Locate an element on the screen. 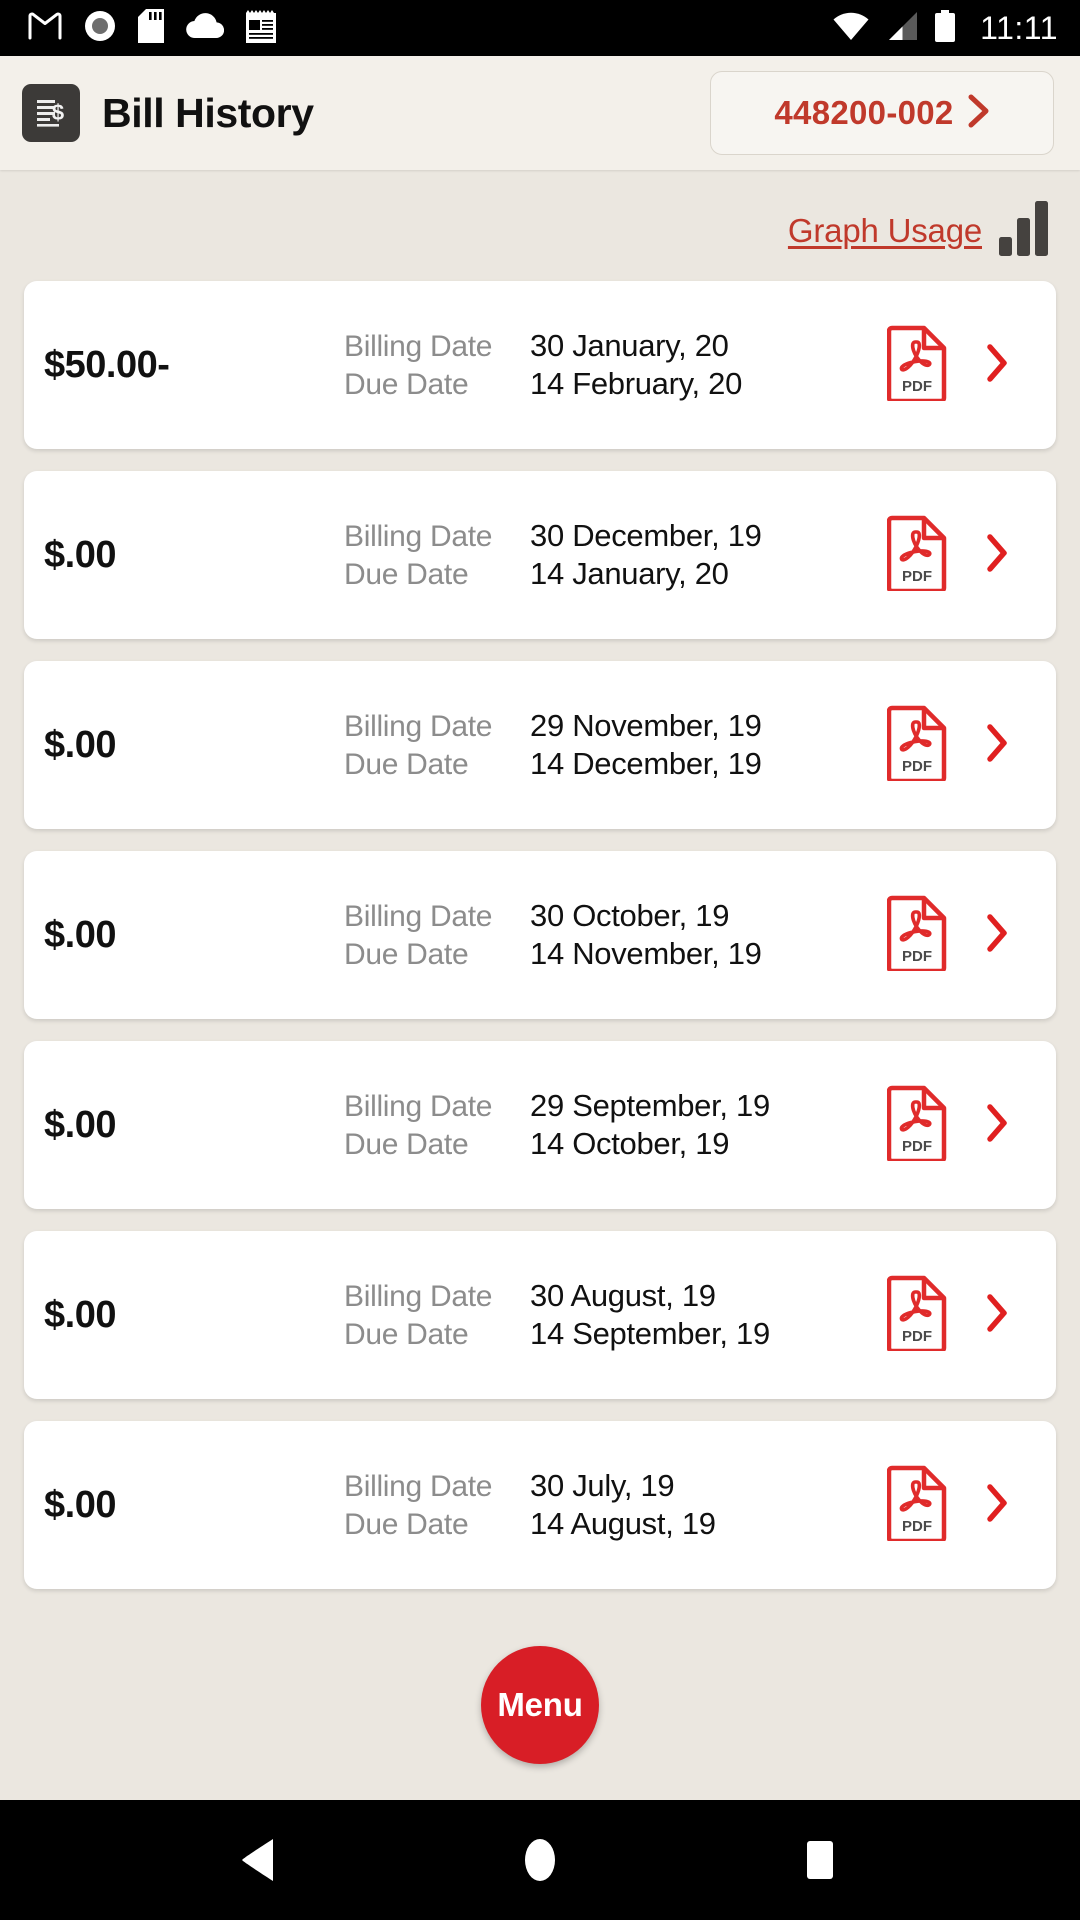 Image resolution: width=1080 pixels, height=1920 pixels. bar-chart-icon is located at coordinates (1024, 230).